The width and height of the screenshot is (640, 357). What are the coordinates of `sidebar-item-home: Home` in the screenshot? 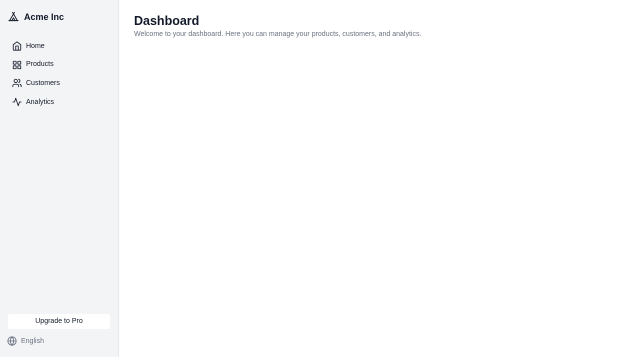 It's located at (36, 46).